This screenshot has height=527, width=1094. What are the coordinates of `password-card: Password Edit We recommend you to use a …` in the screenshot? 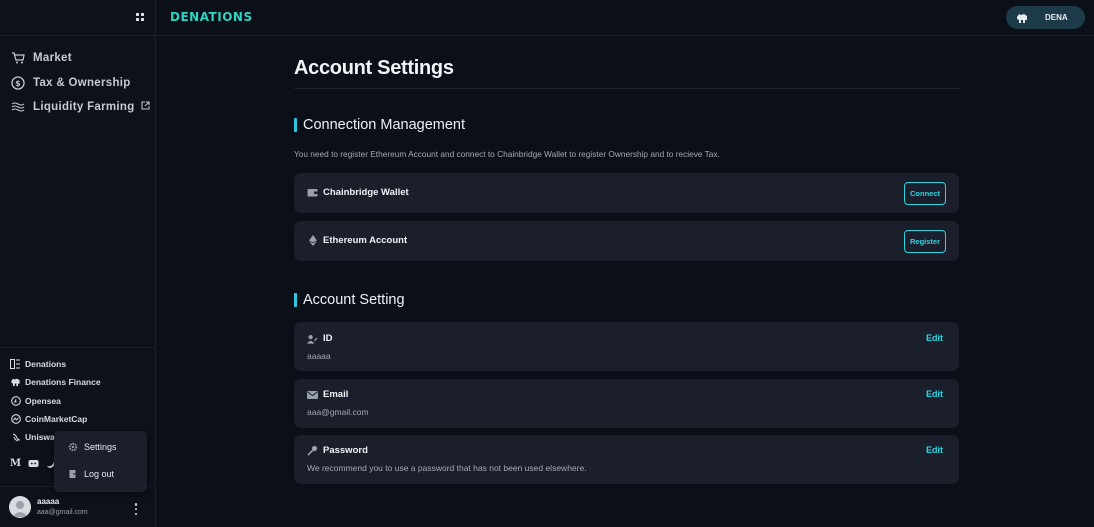 It's located at (626, 459).